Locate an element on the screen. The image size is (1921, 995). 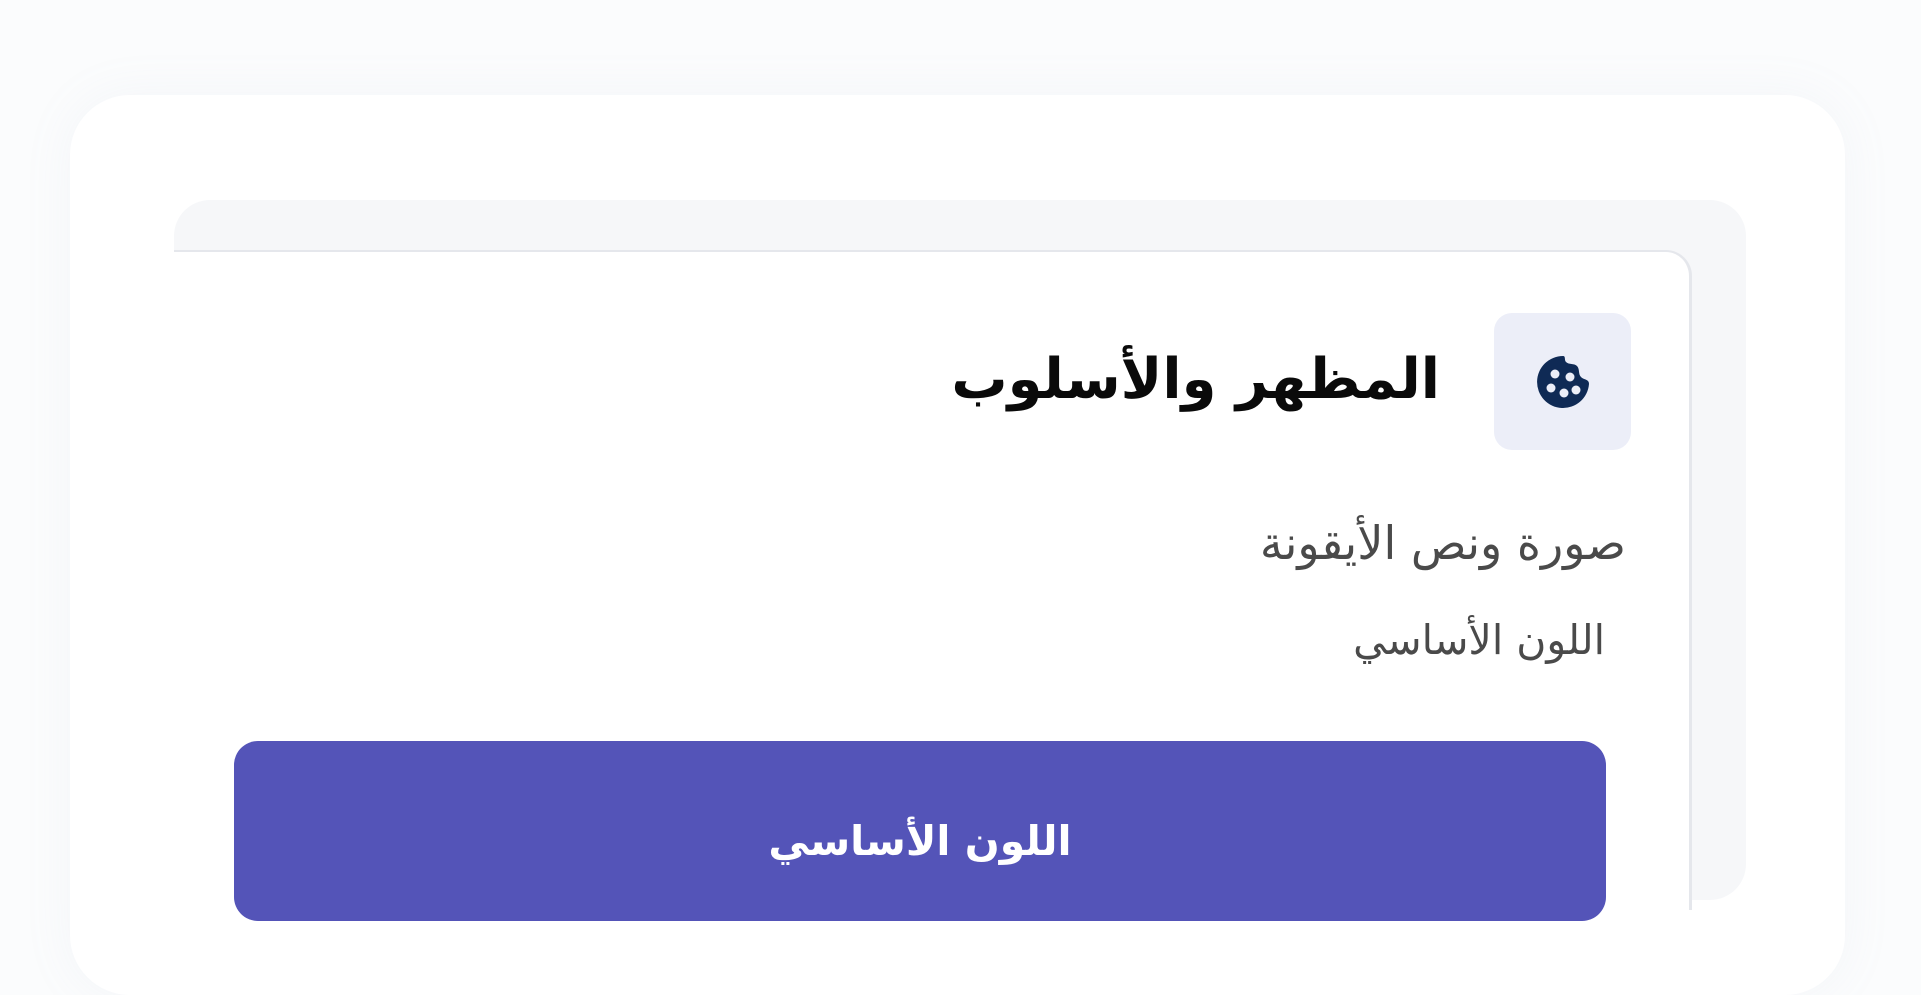
section-icon-tile is located at coordinates (1562, 381).